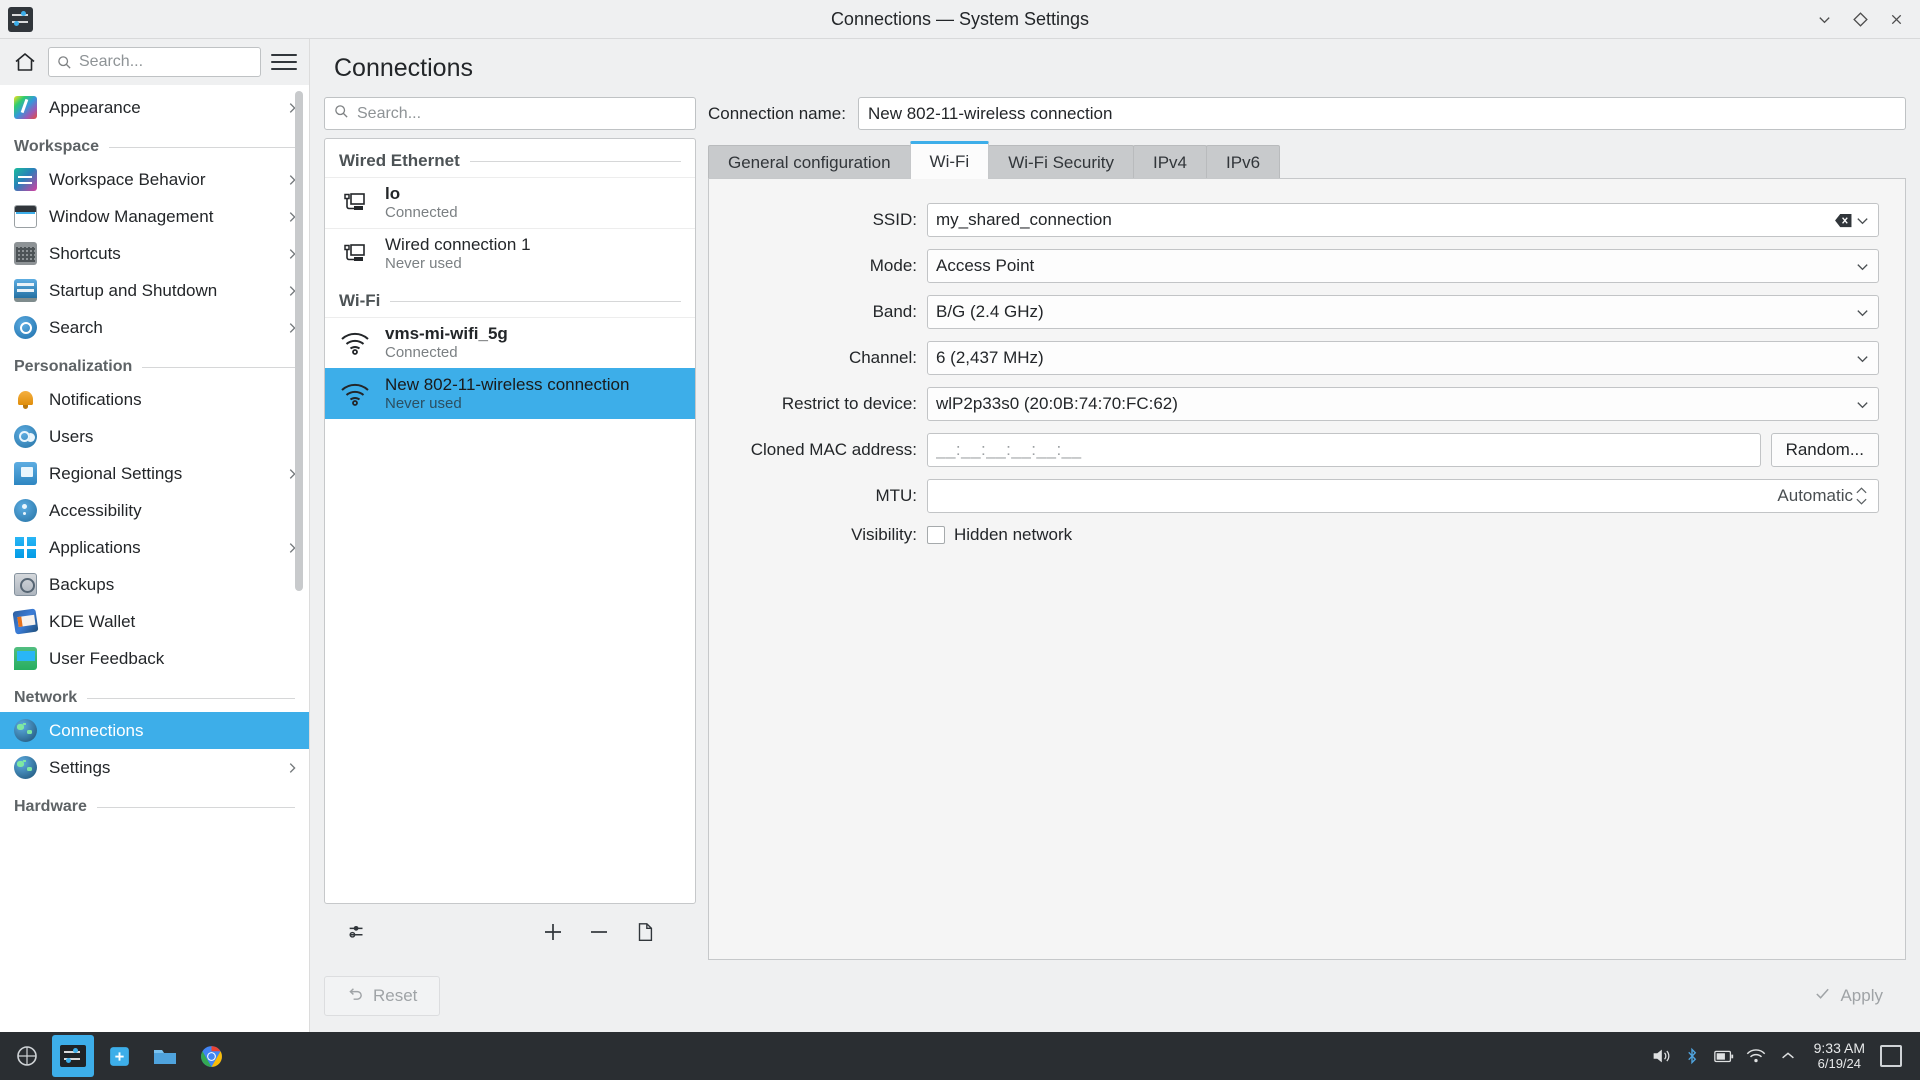 The height and width of the screenshot is (1080, 1920). What do you see at coordinates (1756, 1056) in the screenshot?
I see `network-icon` at bounding box center [1756, 1056].